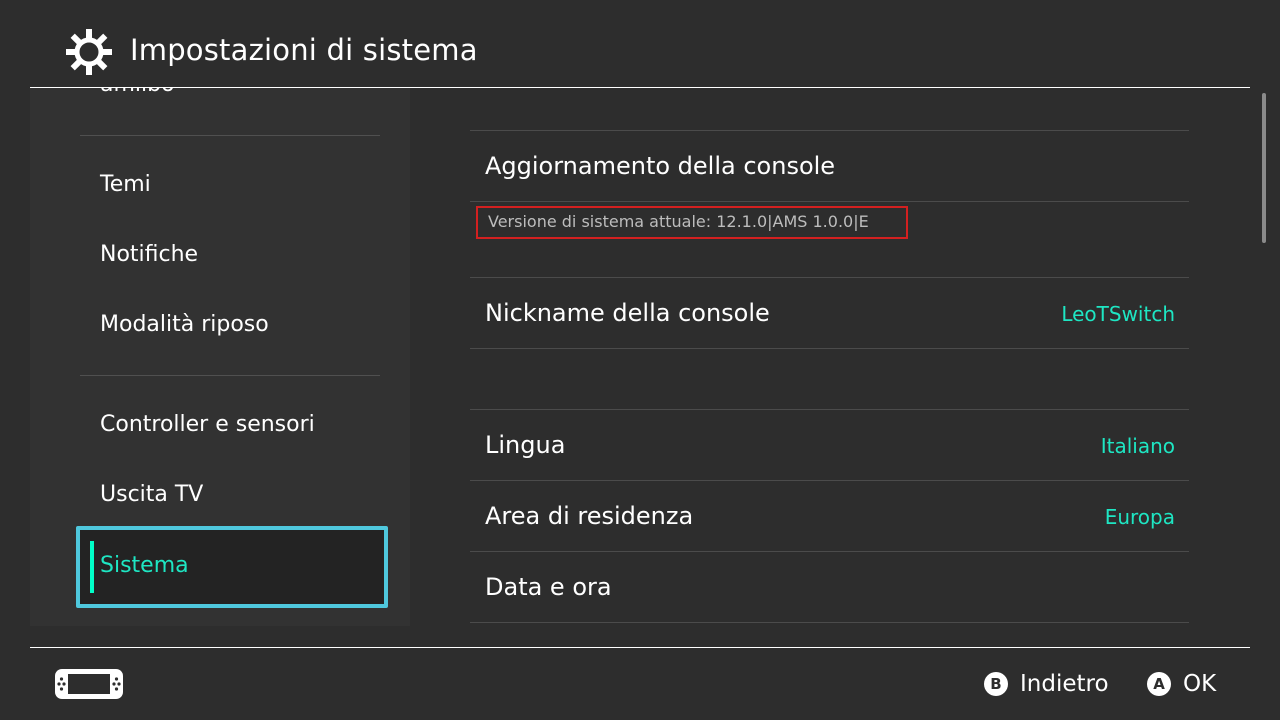 The width and height of the screenshot is (1280, 720). What do you see at coordinates (89, 52) in the screenshot?
I see `gear-icon` at bounding box center [89, 52].